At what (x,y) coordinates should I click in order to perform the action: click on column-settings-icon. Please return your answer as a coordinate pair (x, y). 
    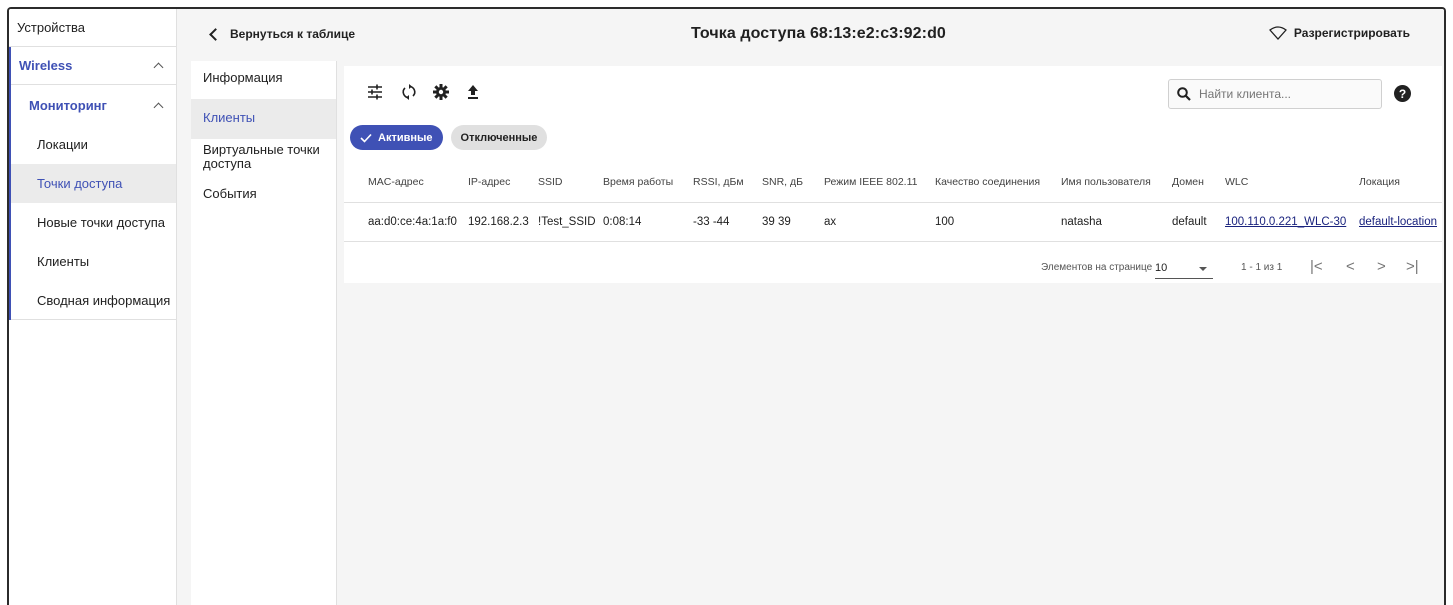
    Looking at the image, I should click on (375, 92).